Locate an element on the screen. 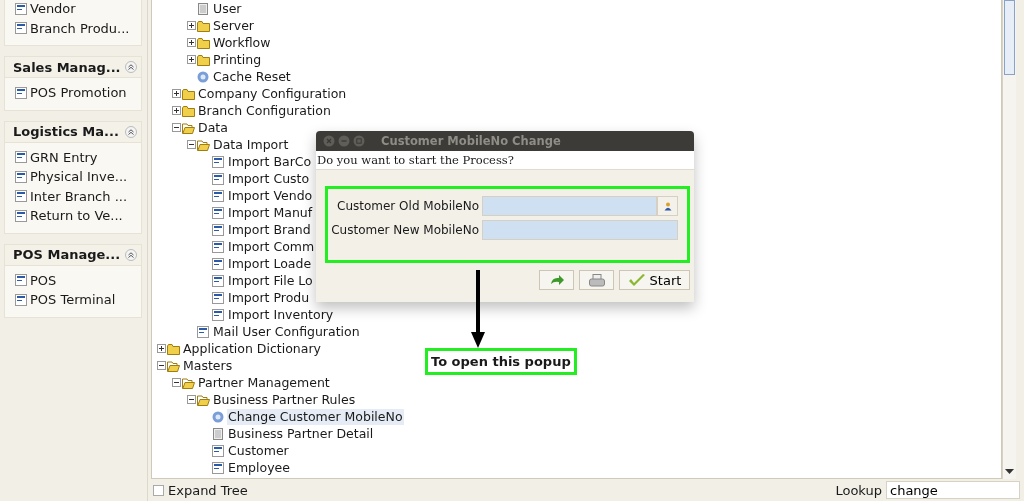 The height and width of the screenshot is (501, 1024). lookup-label: Lookup is located at coordinates (858, 490).